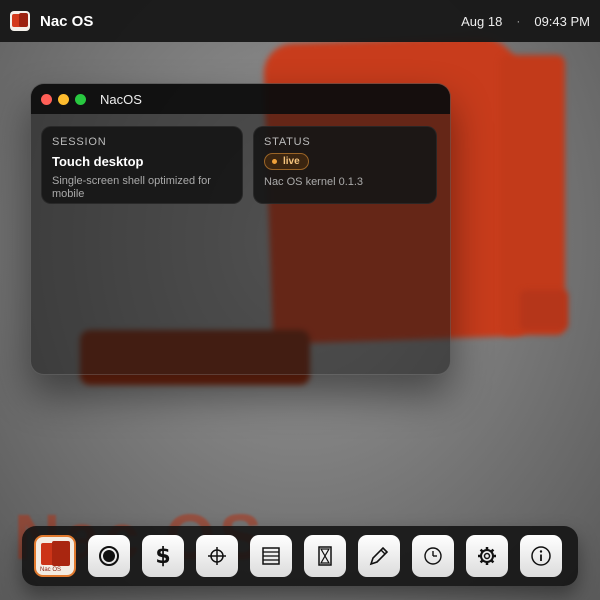 The image size is (600, 600). What do you see at coordinates (46, 99) in the screenshot?
I see `close-window-button` at bounding box center [46, 99].